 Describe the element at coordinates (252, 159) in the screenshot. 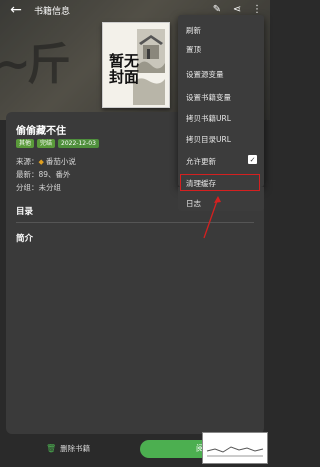

I see `allow-update-checkbox: ✓` at that location.